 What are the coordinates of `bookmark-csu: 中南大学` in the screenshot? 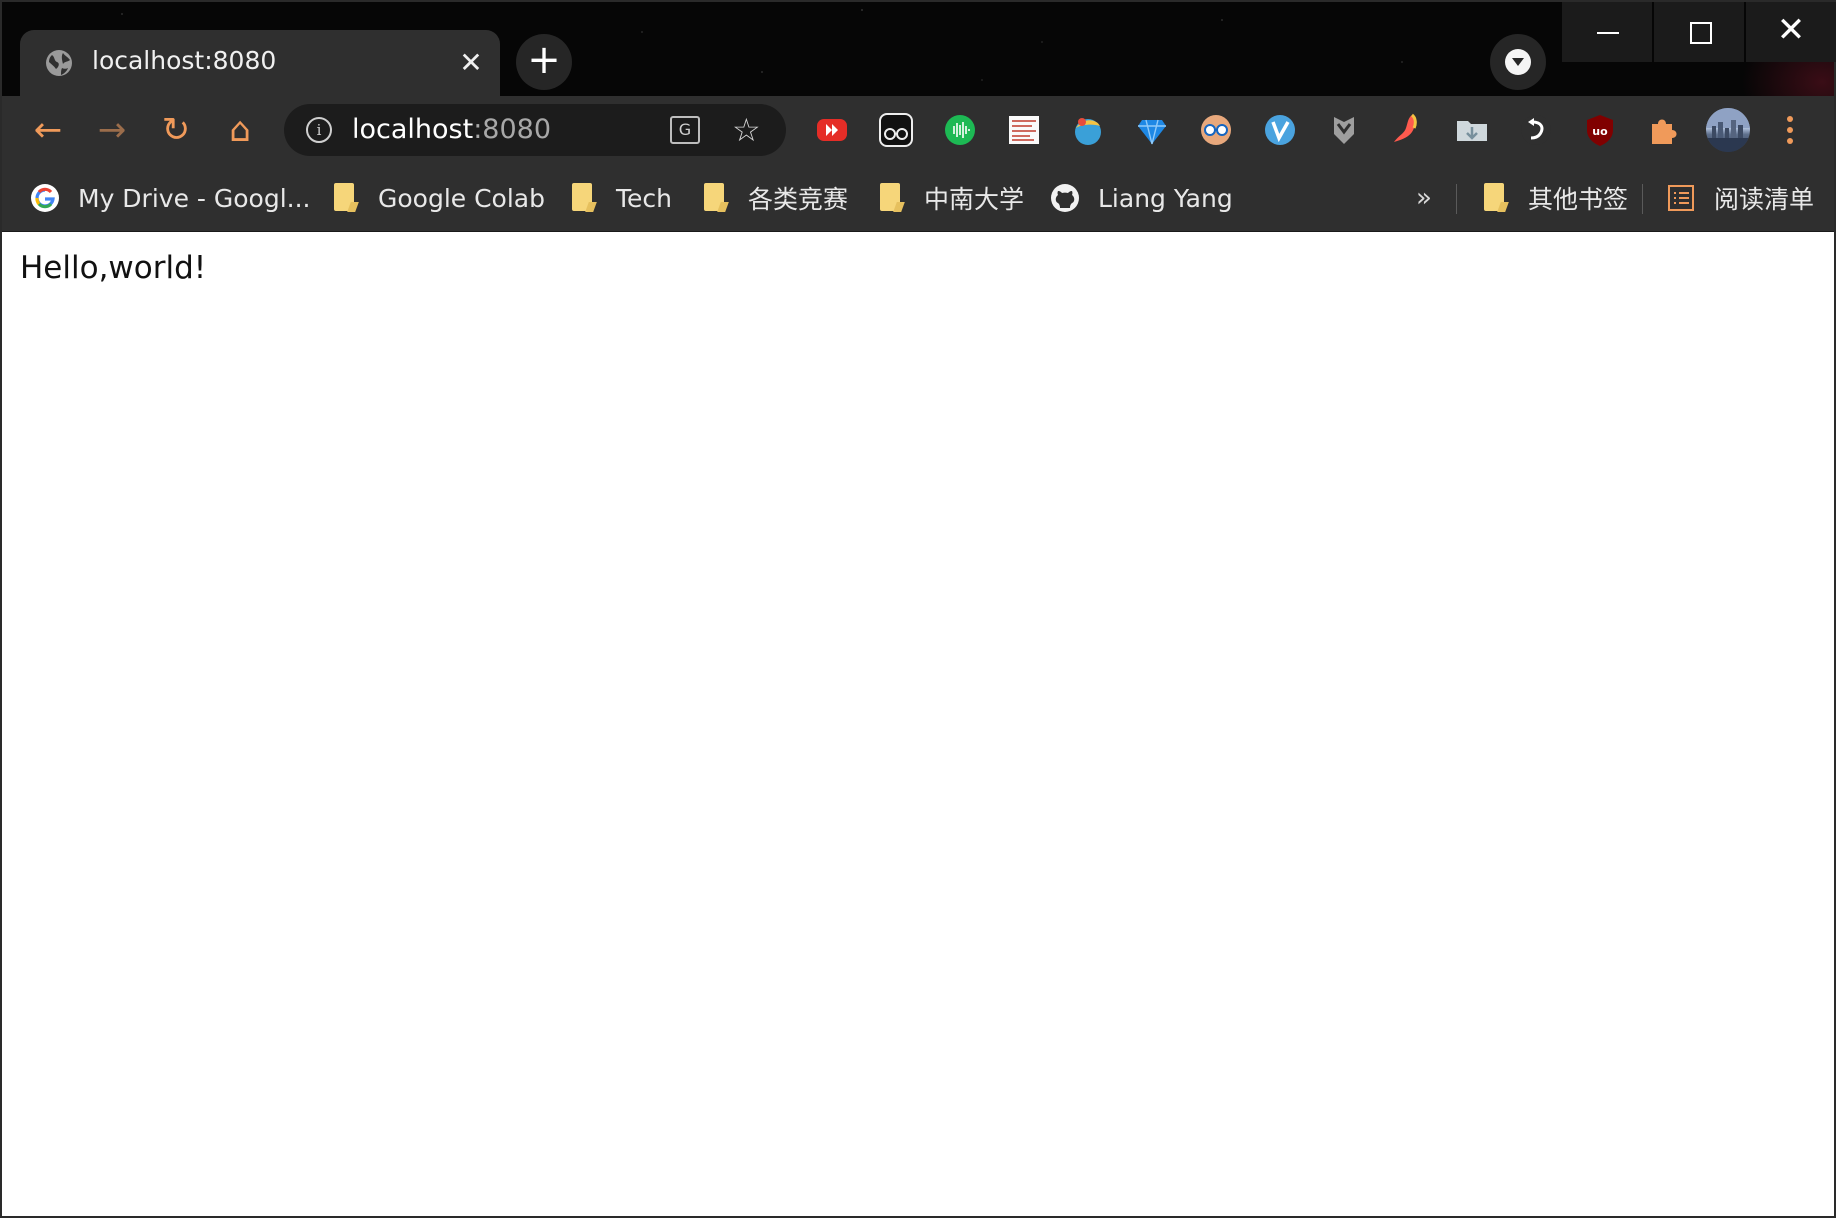 It's located at (950, 198).